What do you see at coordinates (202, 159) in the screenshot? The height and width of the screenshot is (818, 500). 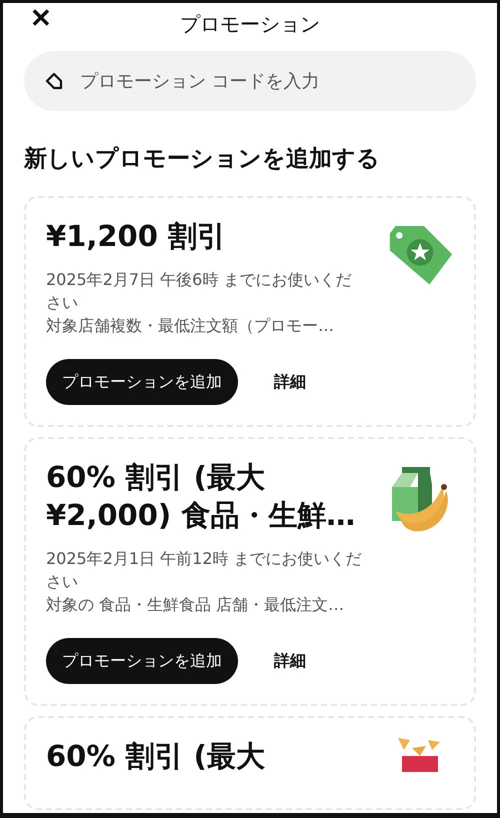 I see `section-heading: 新しいプロモーションを追加する` at bounding box center [202, 159].